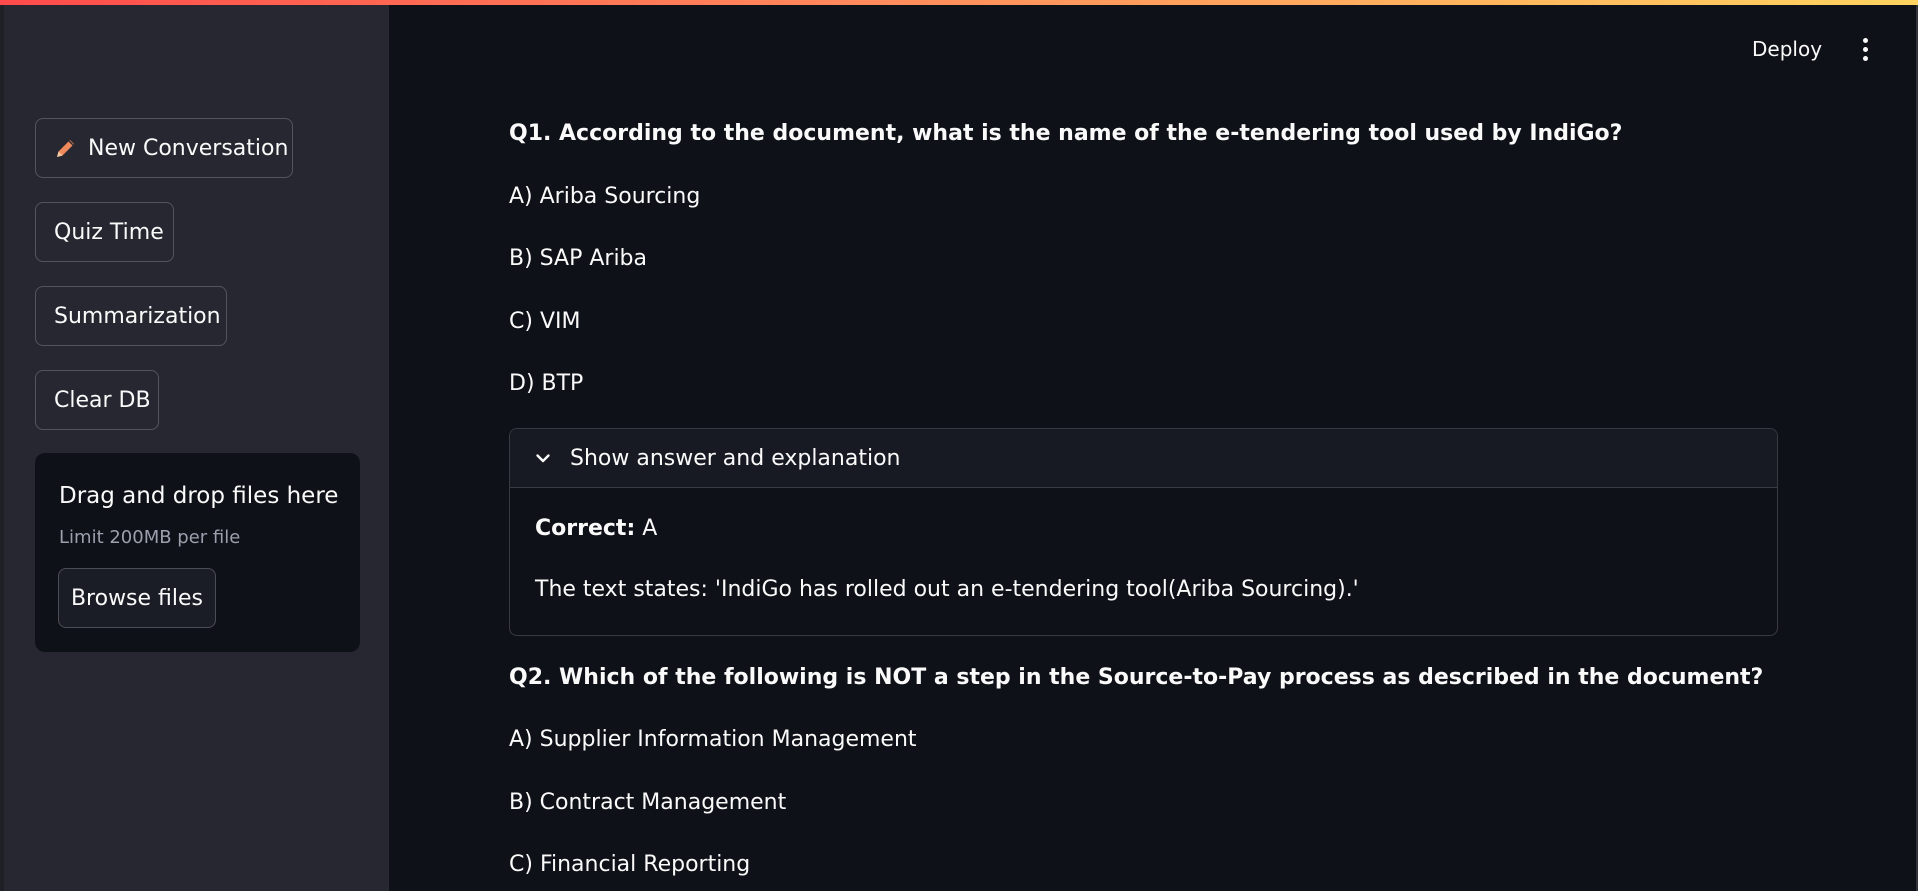 Image resolution: width=1918 pixels, height=891 pixels. I want to click on left-window-edge, so click(2, 445).